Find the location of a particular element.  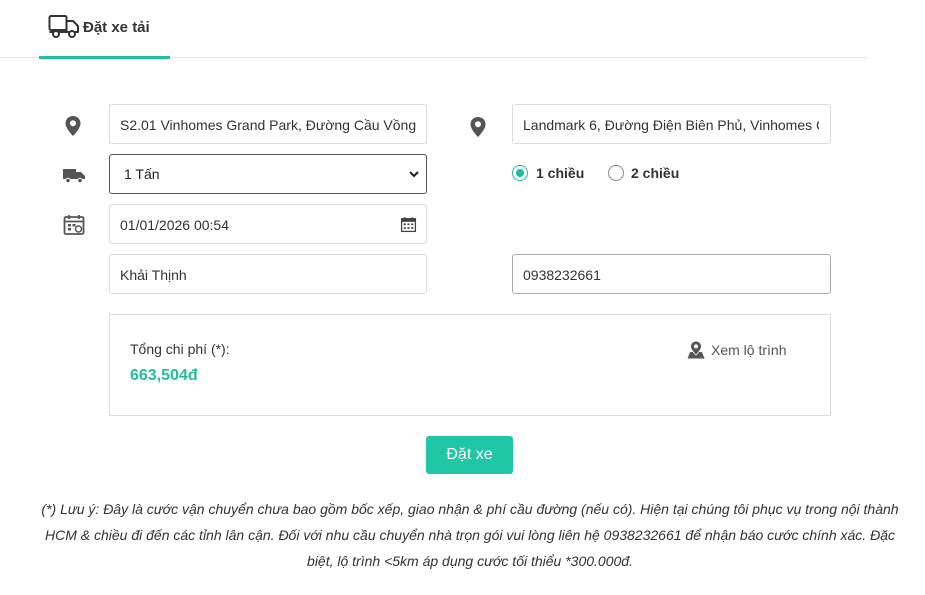

cost-summary: Tổng chi phí (*): 663,504đ Xem lộ trình is located at coordinates (470, 365).